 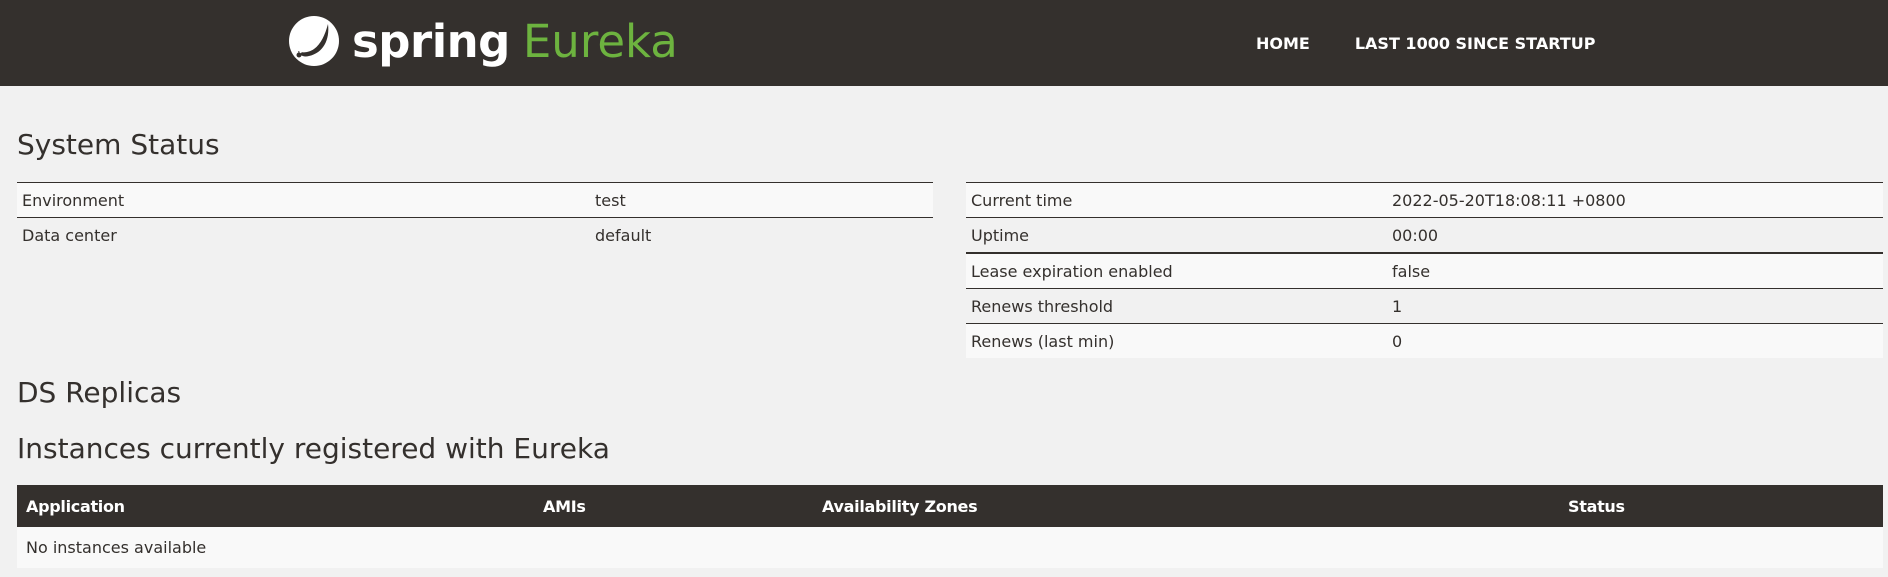 I want to click on system-status-left-table: Environment test Data center default, so click(x=475, y=217).